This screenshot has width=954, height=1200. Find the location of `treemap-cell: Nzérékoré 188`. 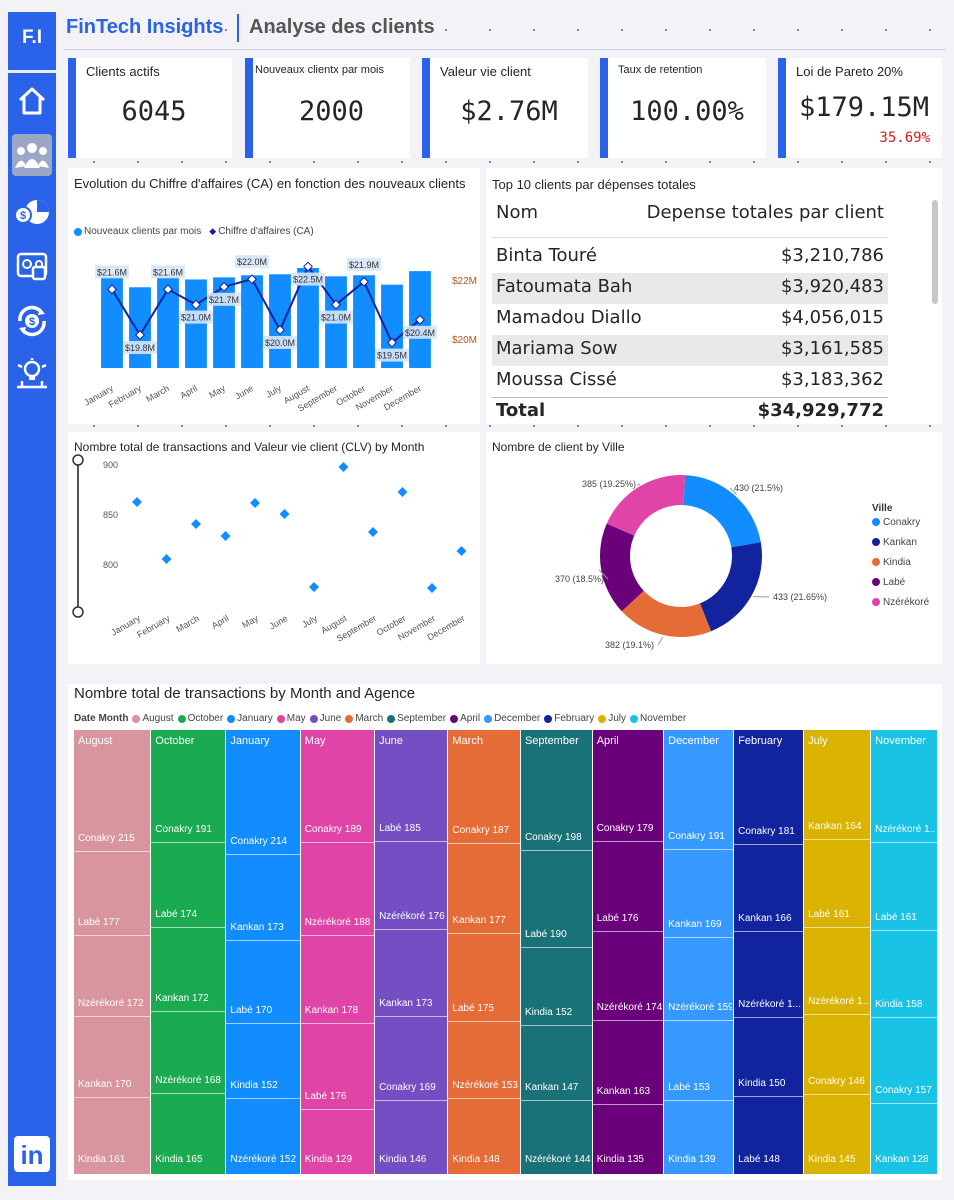

treemap-cell: Nzérékoré 188 is located at coordinates (337, 926).